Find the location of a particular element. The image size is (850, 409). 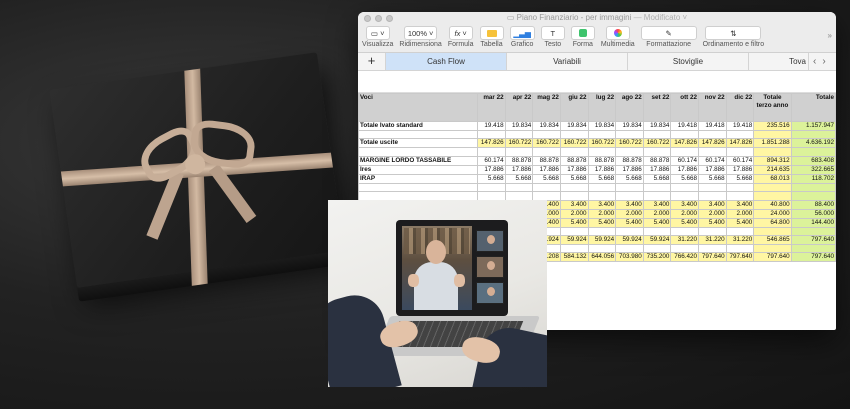

chart-tool: ▁▃▅ Grafico is located at coordinates (522, 37).